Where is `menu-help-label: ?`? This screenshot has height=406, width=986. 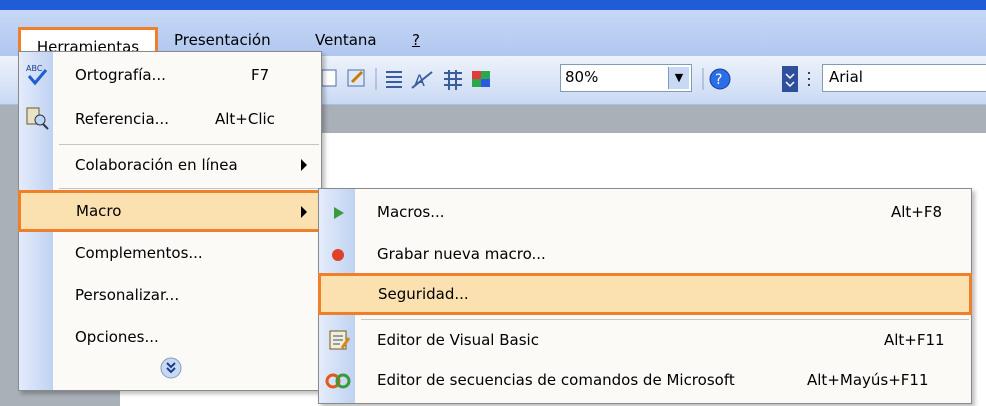 menu-help-label: ? is located at coordinates (416, 40).